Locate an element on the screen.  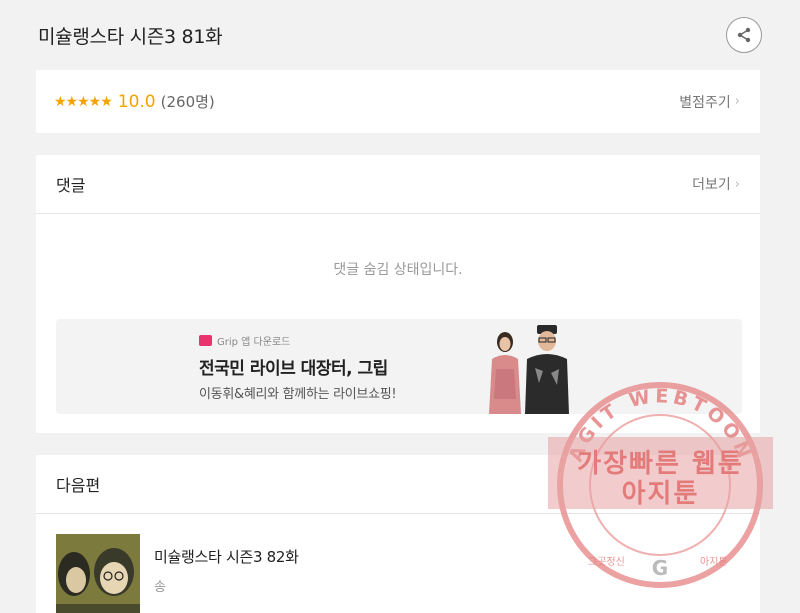
google-logo-icon: G is located at coordinates (660, 568).